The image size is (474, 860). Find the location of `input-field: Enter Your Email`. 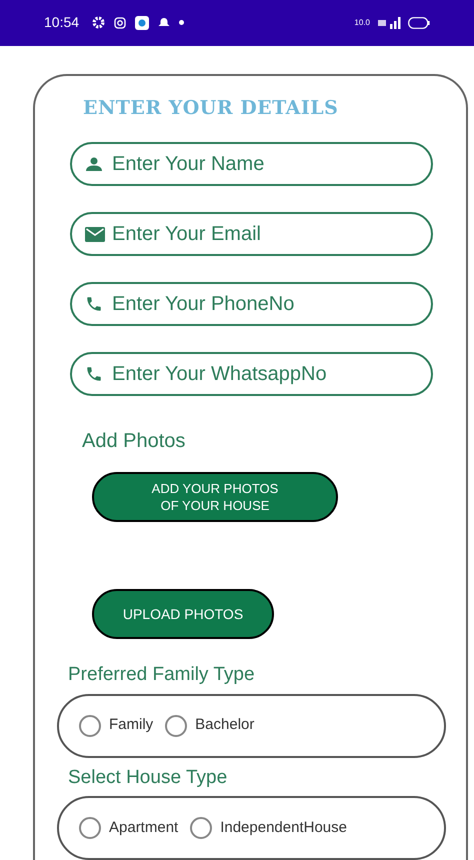

input-field: Enter Your Email is located at coordinates (251, 234).